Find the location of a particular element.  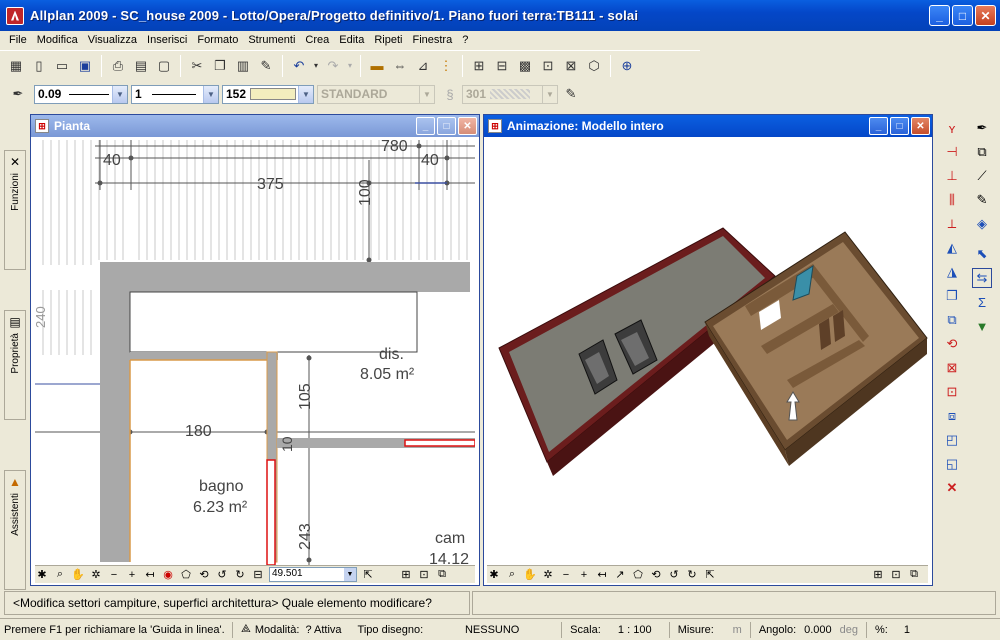

menu-ripeti: Ripeti is located at coordinates (388, 40).